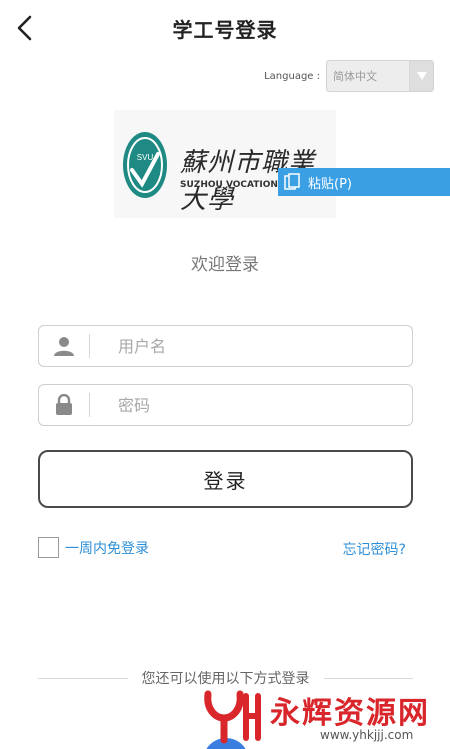 The height and width of the screenshot is (749, 450). I want to click on language-select: 简体中文, so click(380, 76).